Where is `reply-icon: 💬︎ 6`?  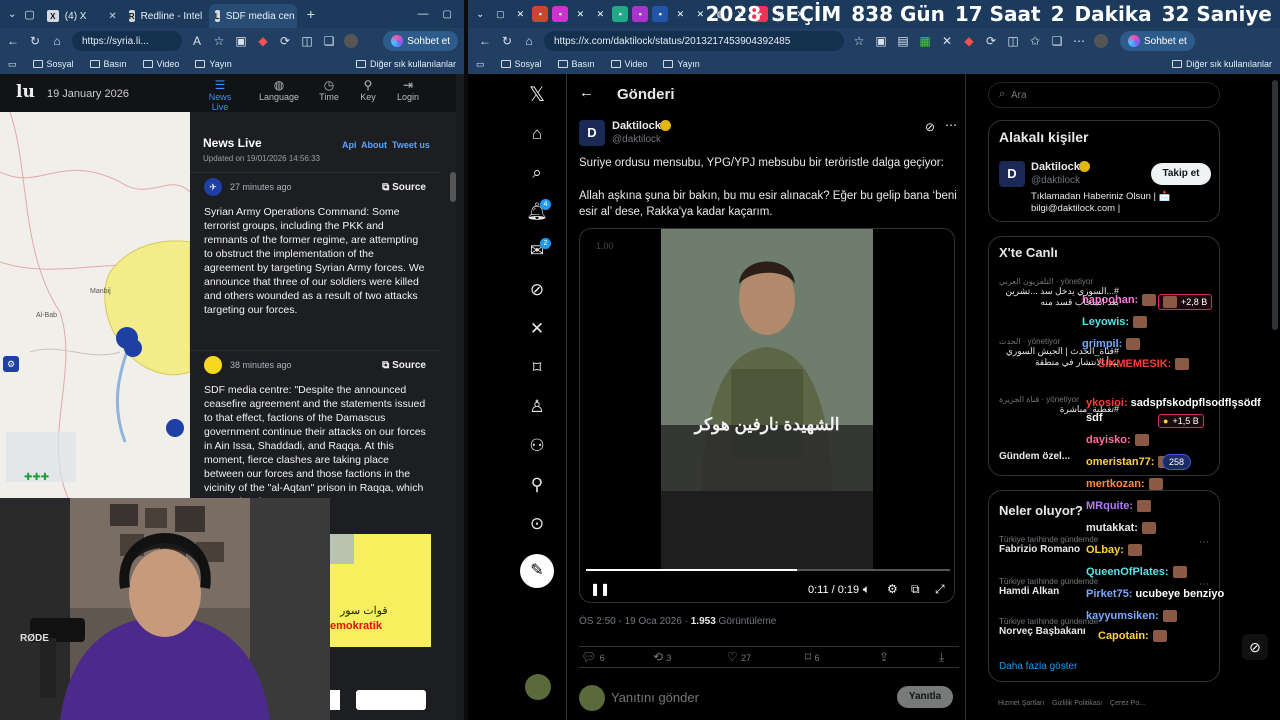 reply-icon: 💬︎ 6 is located at coordinates (593, 657).